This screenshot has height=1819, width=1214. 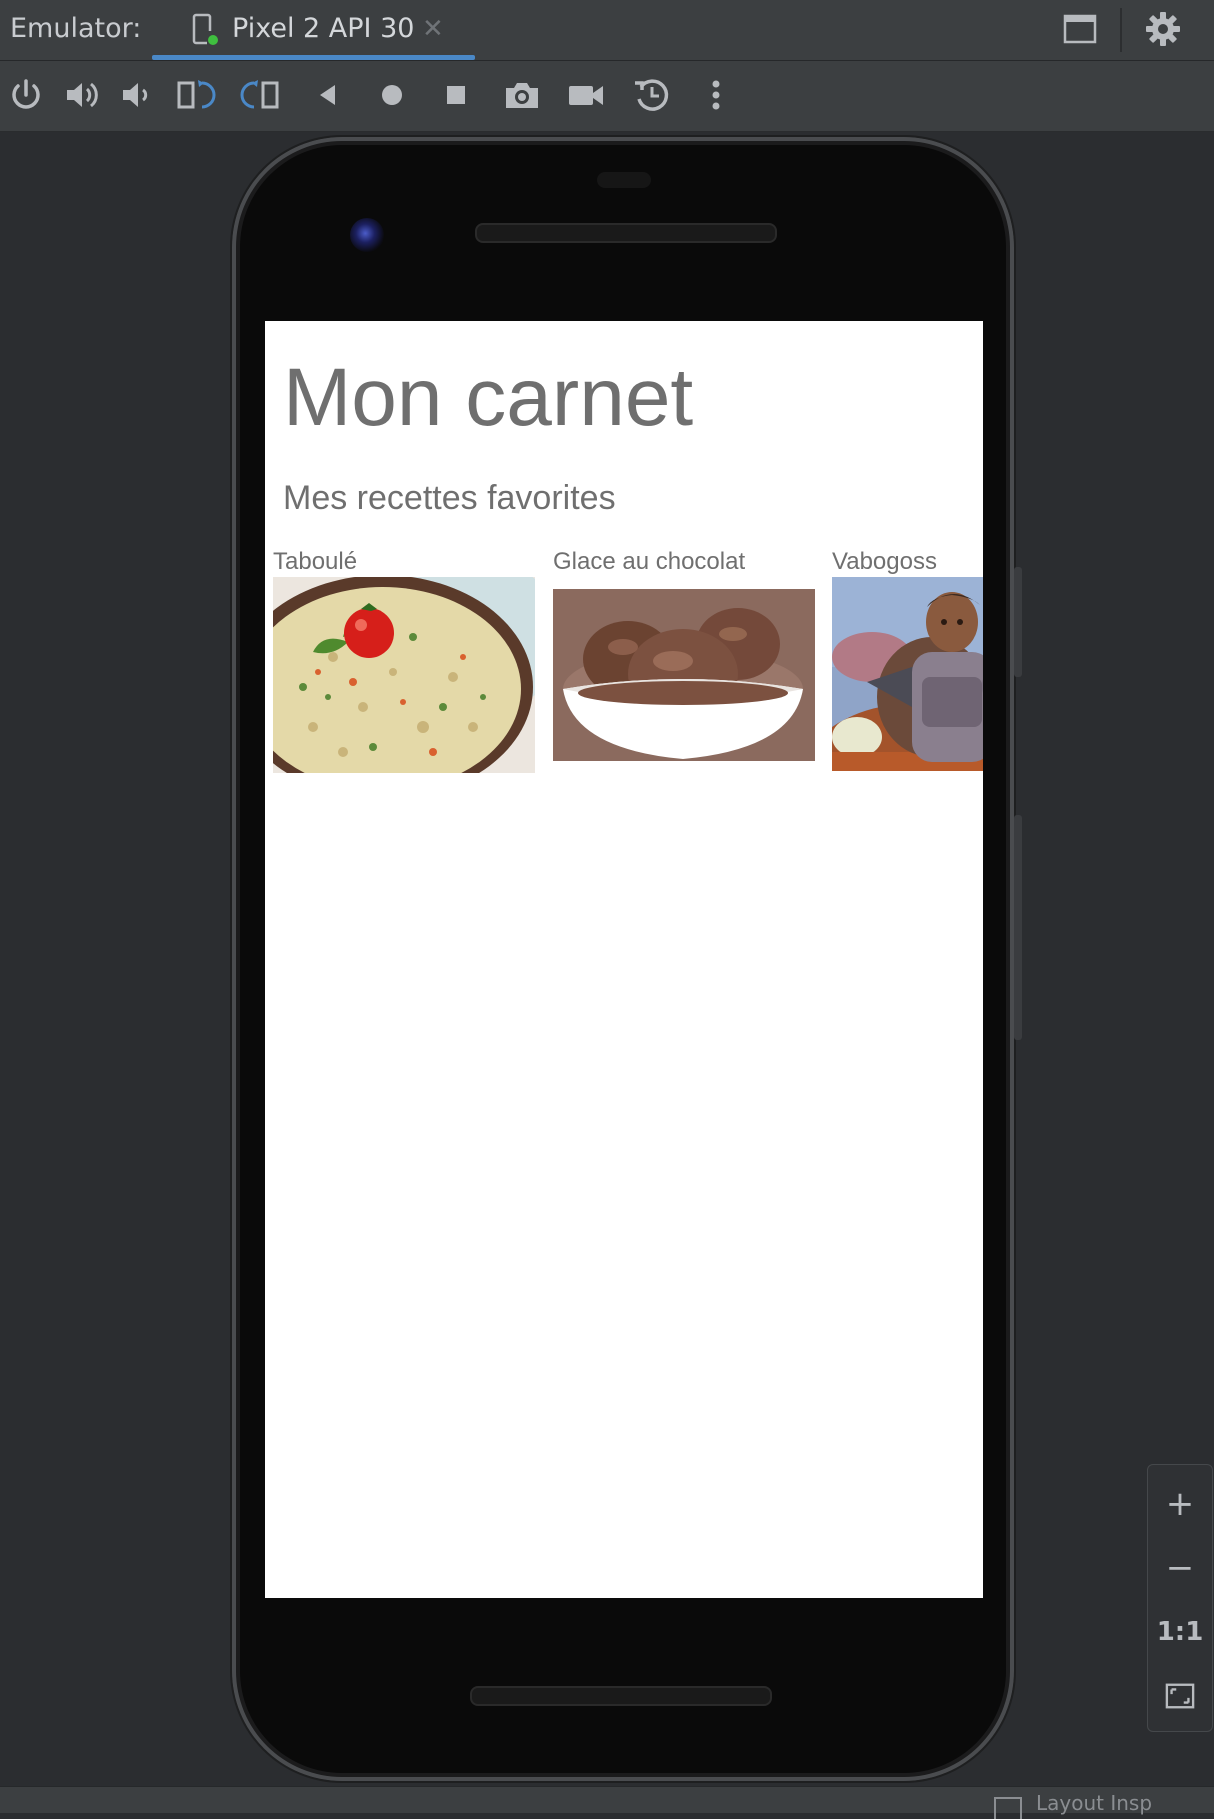 I want to click on zoom-actual-size-button: 1:1, so click(x=1180, y=1632).